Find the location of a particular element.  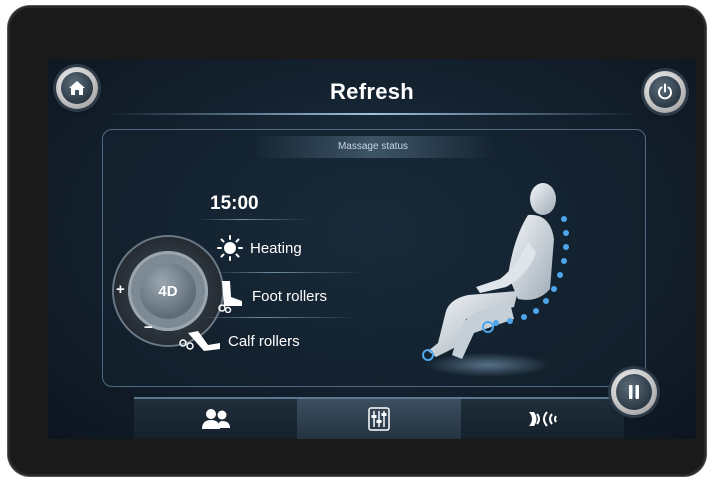

timer-display: 15:00 is located at coordinates (234, 203).